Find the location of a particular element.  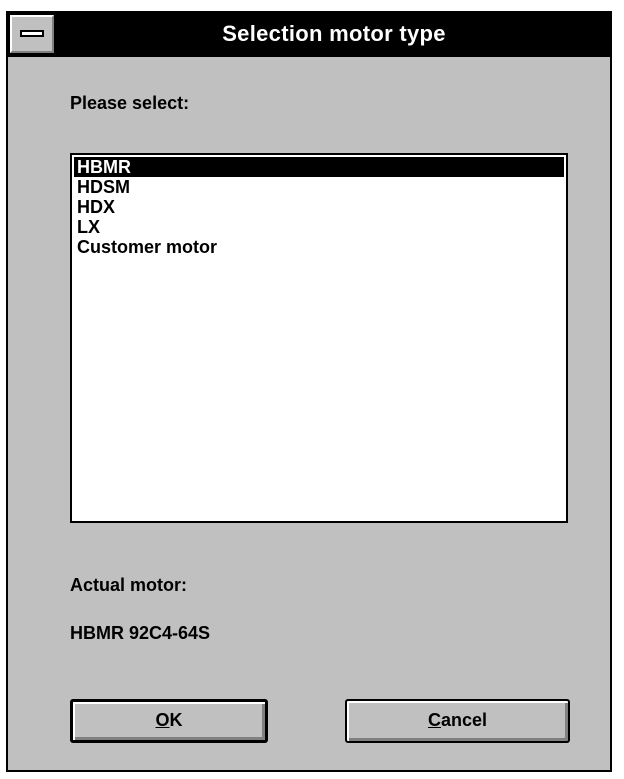

actual-motor-value: HBMR 92C4-64S is located at coordinates (140, 633).